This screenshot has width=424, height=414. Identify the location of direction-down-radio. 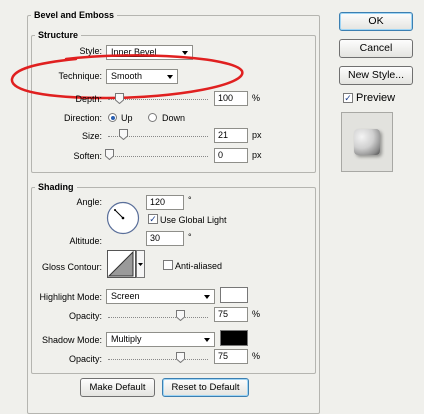
(152, 117).